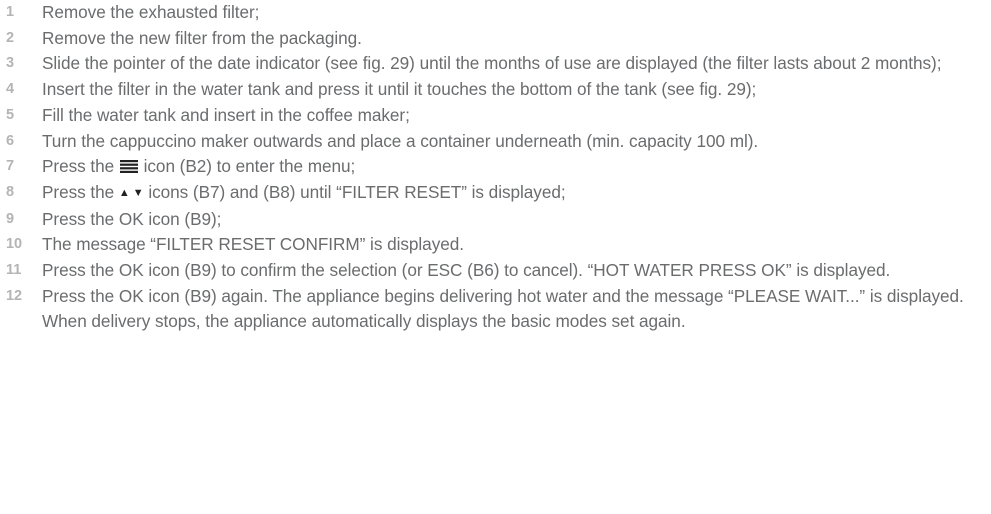  I want to click on step-number: 2, so click(10, 37).